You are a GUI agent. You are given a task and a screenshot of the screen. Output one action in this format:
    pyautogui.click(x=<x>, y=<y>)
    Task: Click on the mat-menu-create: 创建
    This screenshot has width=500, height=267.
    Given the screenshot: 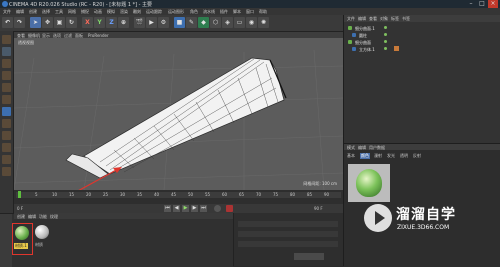 What is the action you would take?
    pyautogui.click(x=21, y=217)
    